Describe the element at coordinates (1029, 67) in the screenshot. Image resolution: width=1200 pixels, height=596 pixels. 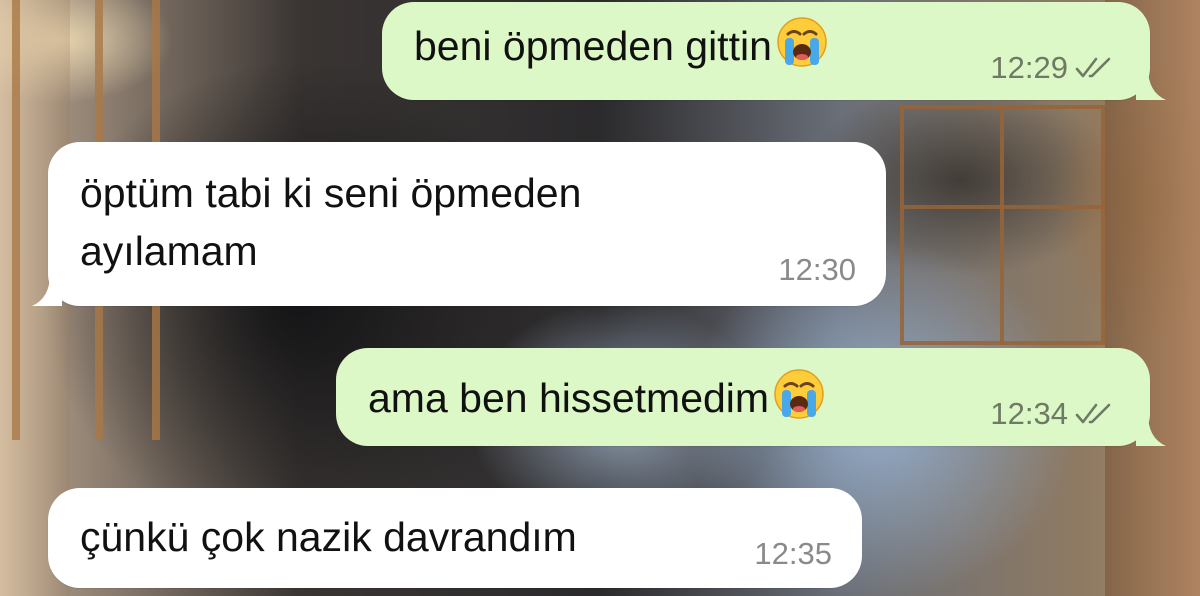
I see `message-time: 12:29` at that location.